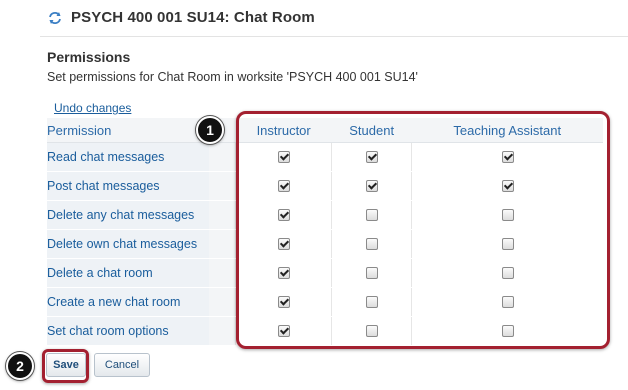  Describe the element at coordinates (128, 244) in the screenshot. I see `permission-label: Delete own chat messages` at that location.